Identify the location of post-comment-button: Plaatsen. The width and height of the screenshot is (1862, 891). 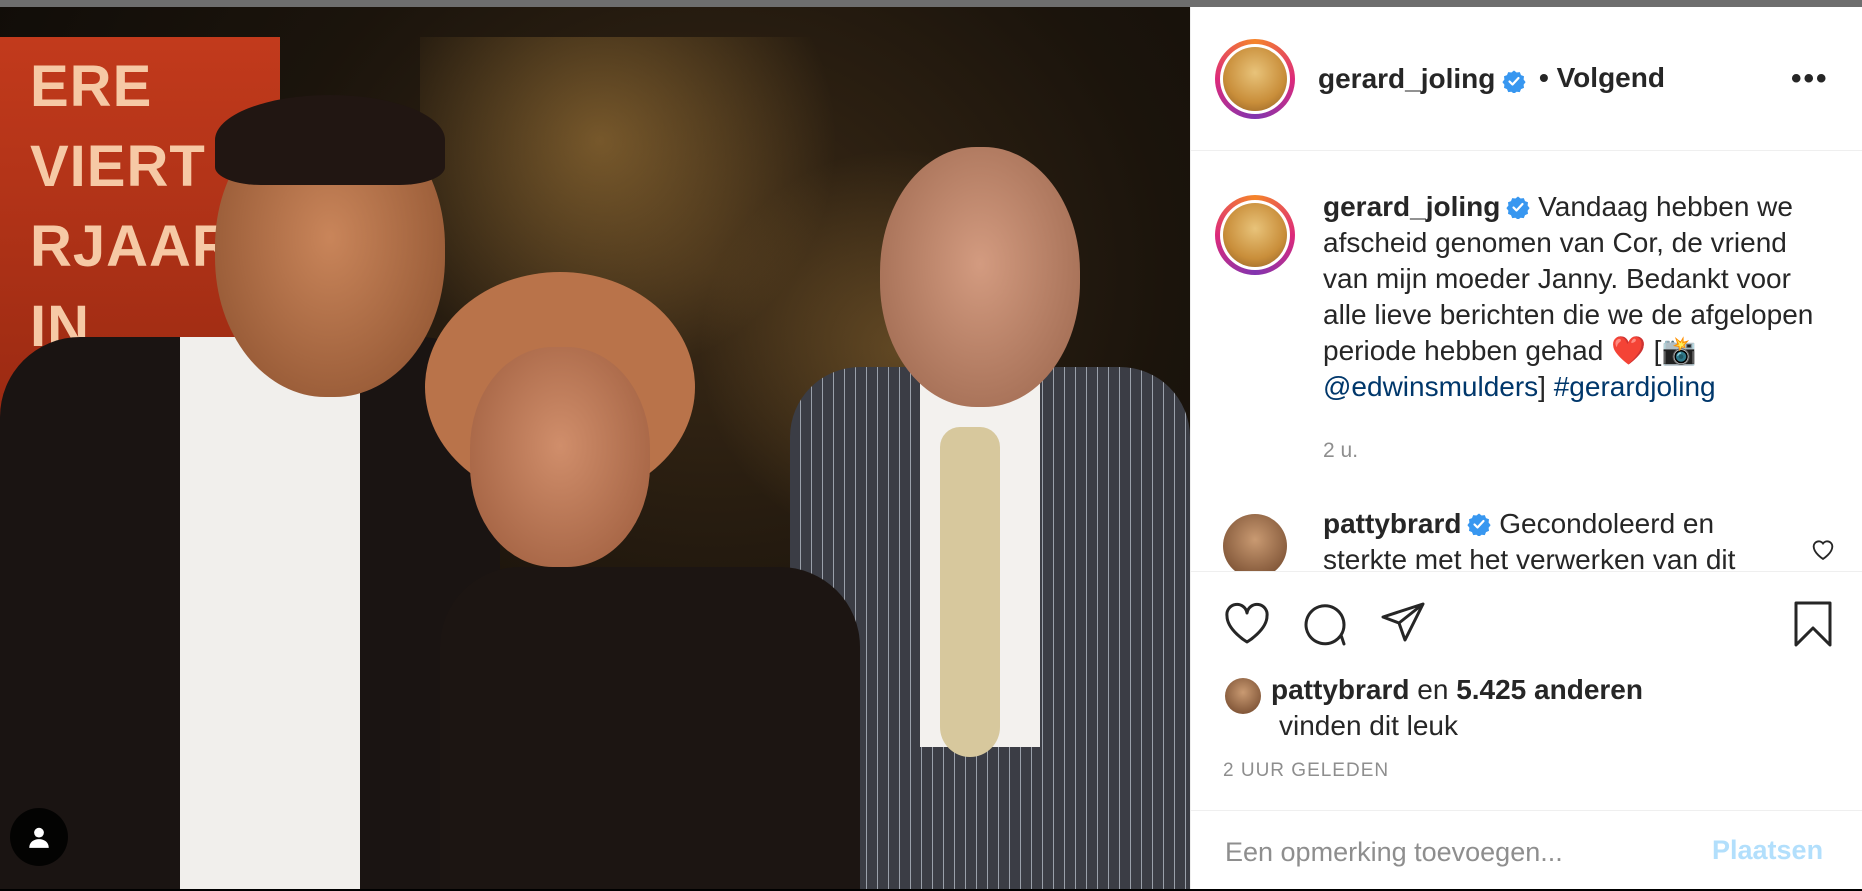
(1767, 850).